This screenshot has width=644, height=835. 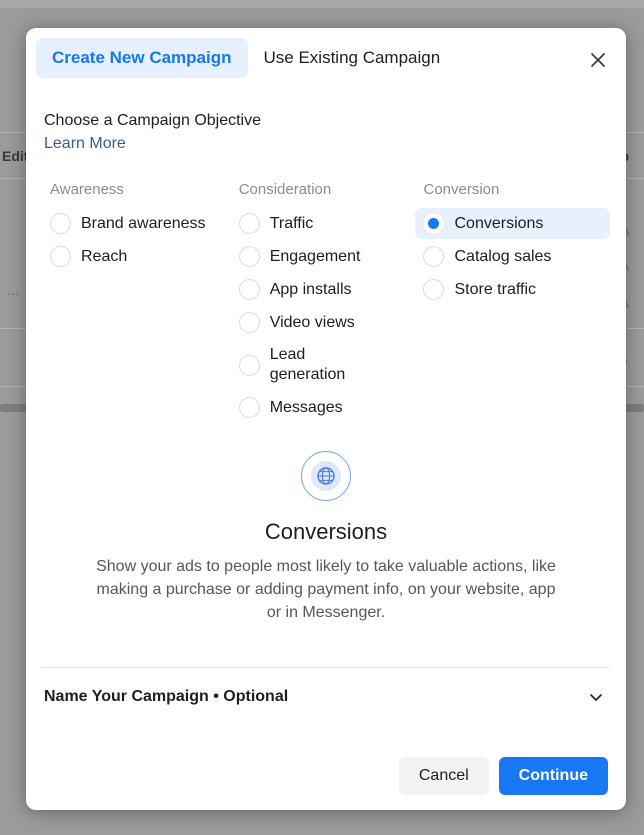 I want to click on option-label: Video views, so click(x=312, y=322).